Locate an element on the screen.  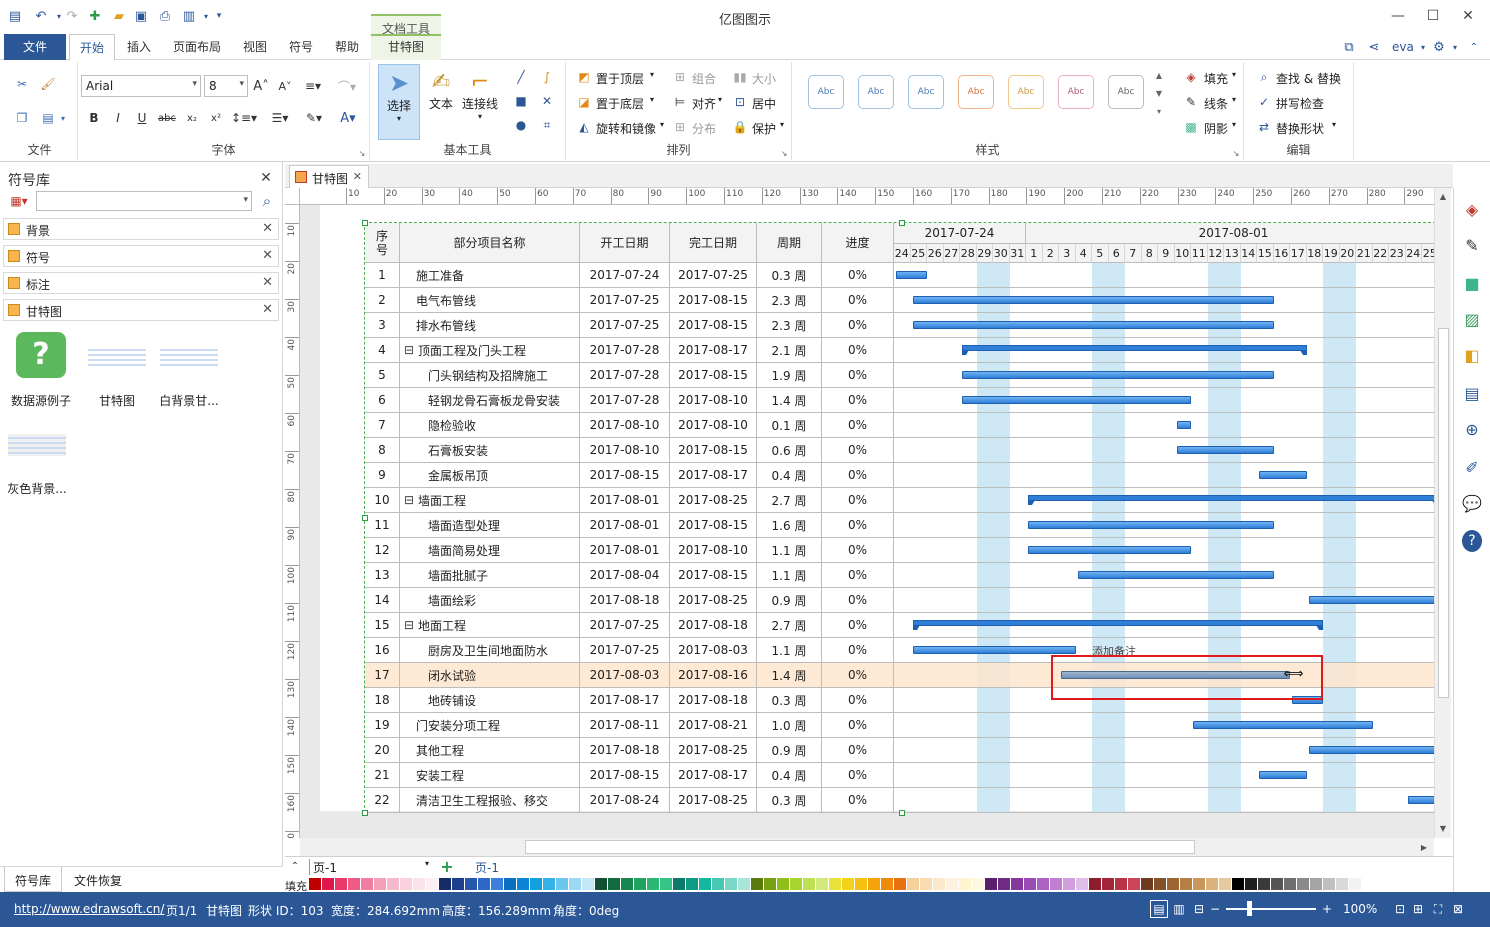
minimize-icon: — is located at coordinates (1398, 16).